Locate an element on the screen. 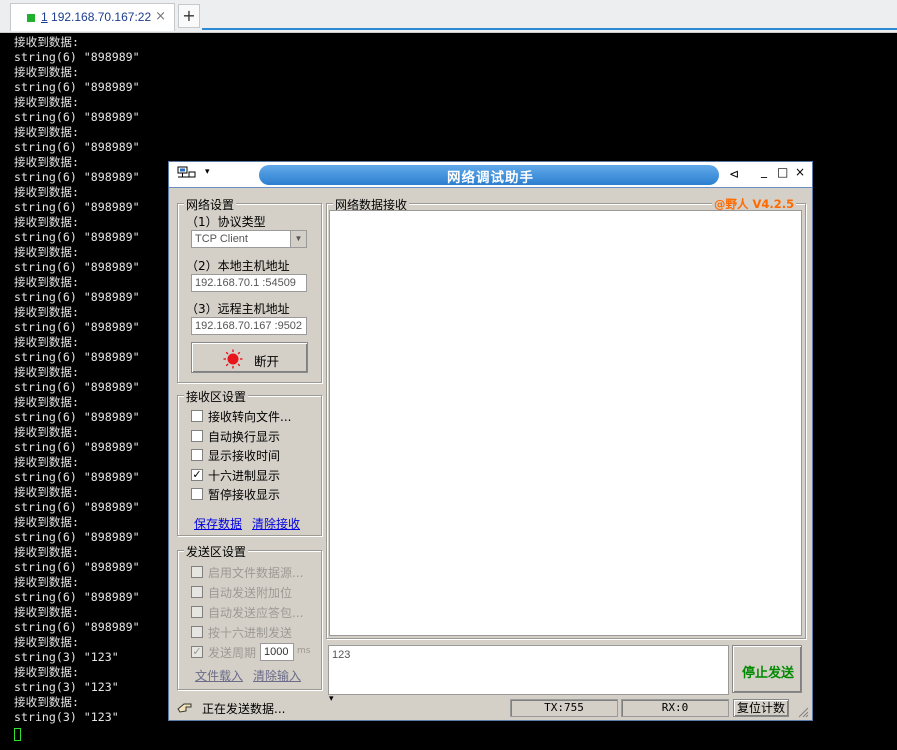 Image resolution: width=897 pixels, height=750 pixels. disconnect-button: 断开 is located at coordinates (249, 357).